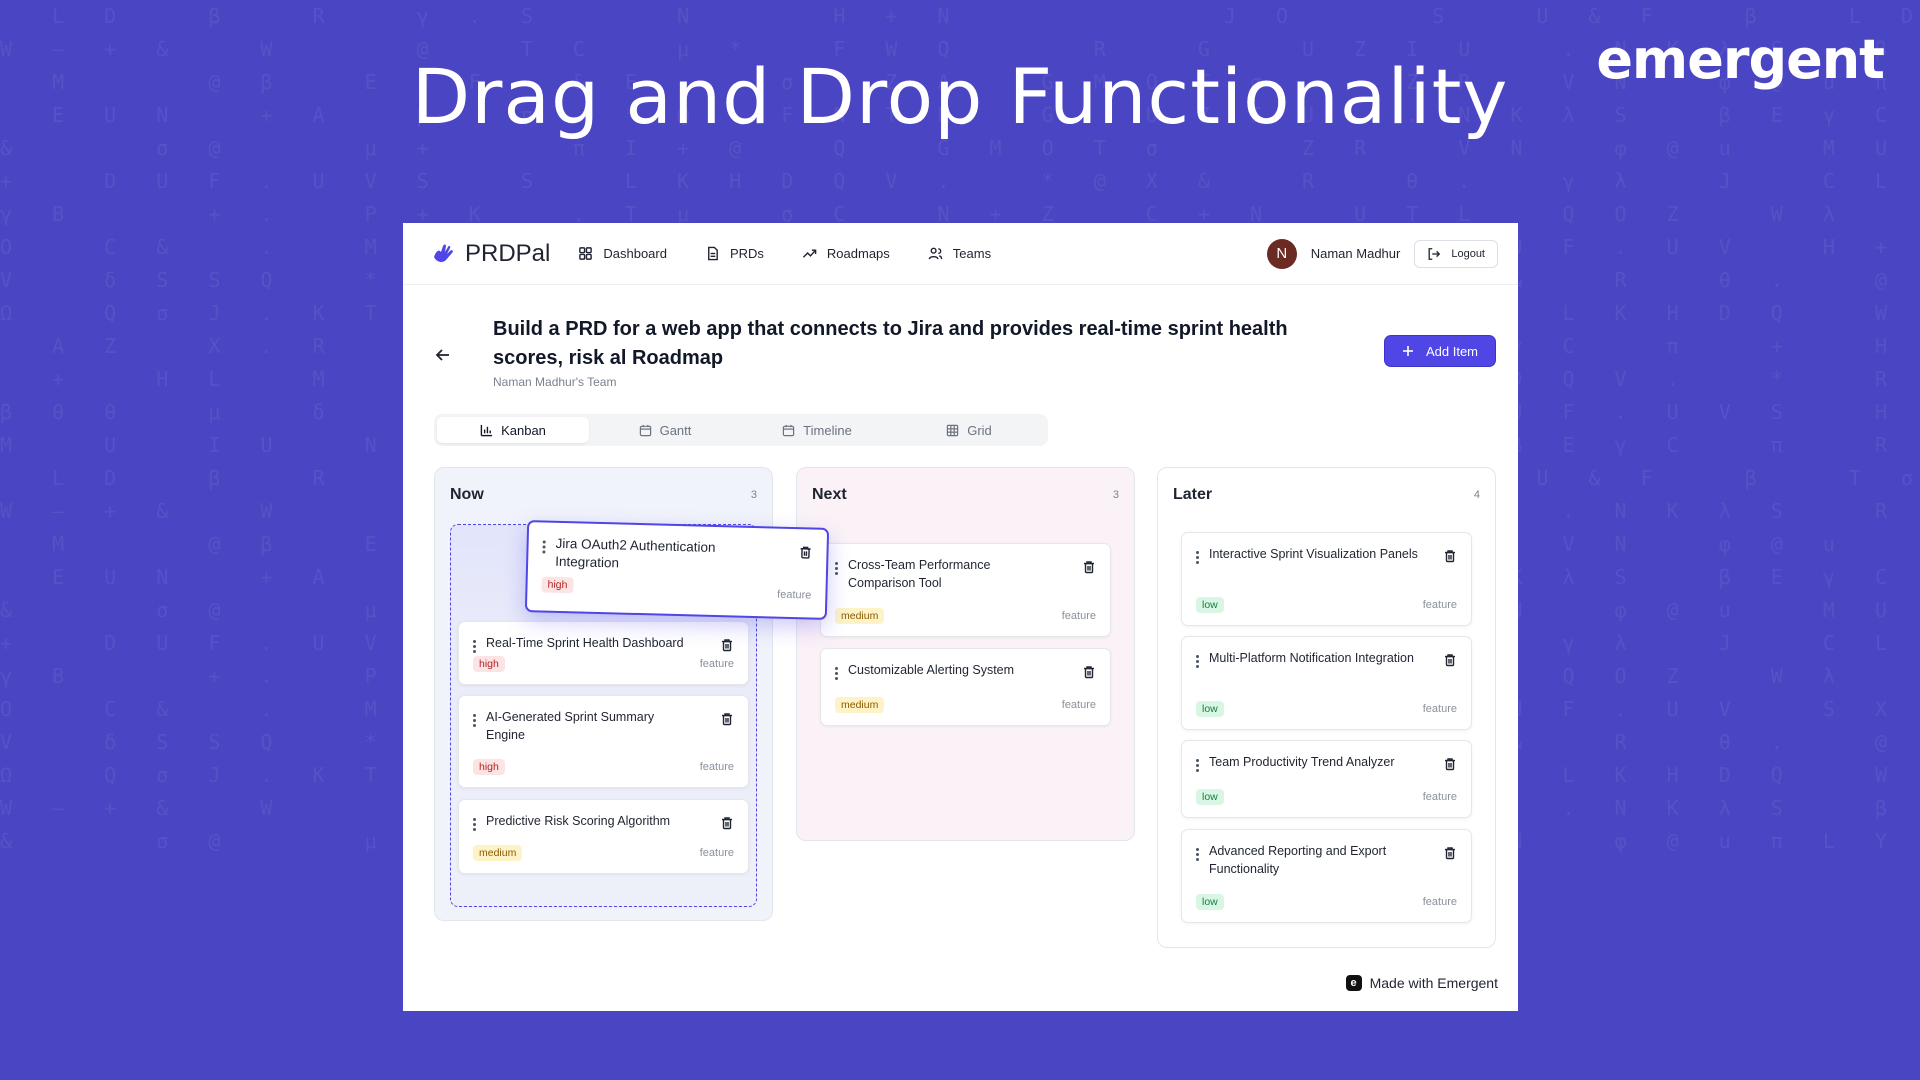  Describe the element at coordinates (578, 821) in the screenshot. I see `card-title: Predictive Risk Scoring Algorithm` at that location.